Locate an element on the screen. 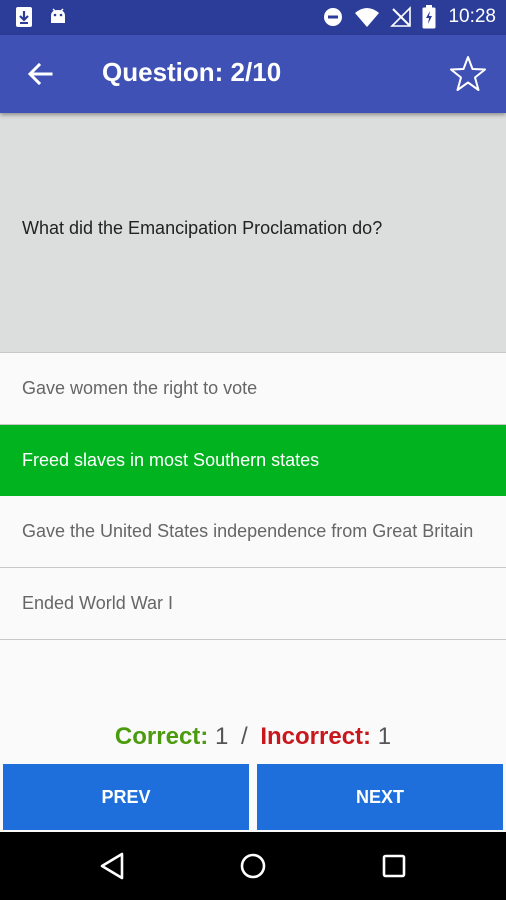 The image size is (506, 900). star-outline-icon is located at coordinates (468, 74).